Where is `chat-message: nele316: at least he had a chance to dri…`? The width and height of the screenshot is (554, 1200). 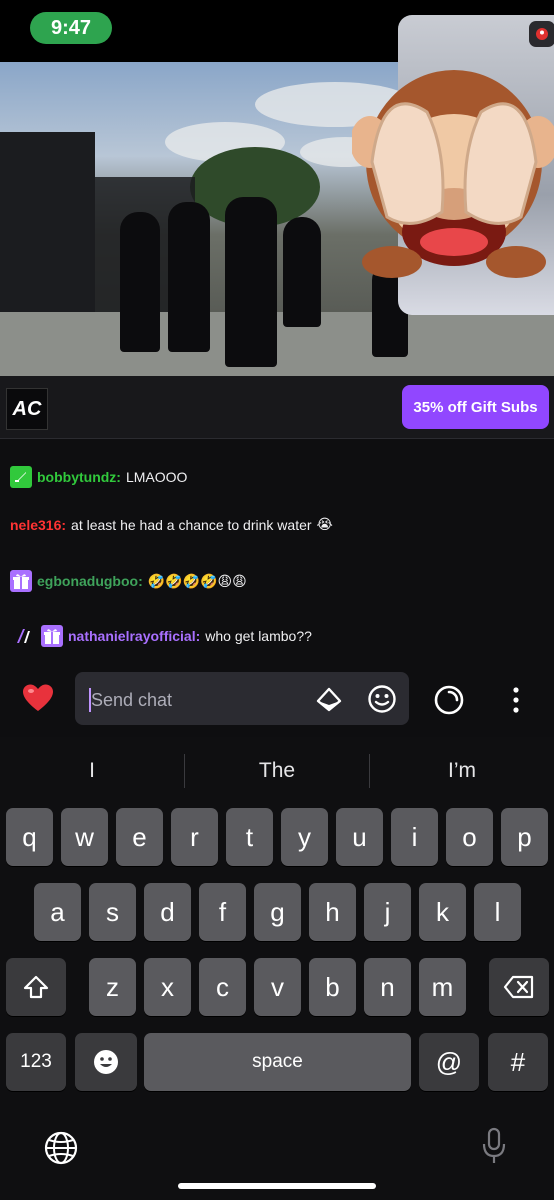 chat-message: nele316: at least he had a chance to dri… is located at coordinates (171, 524).